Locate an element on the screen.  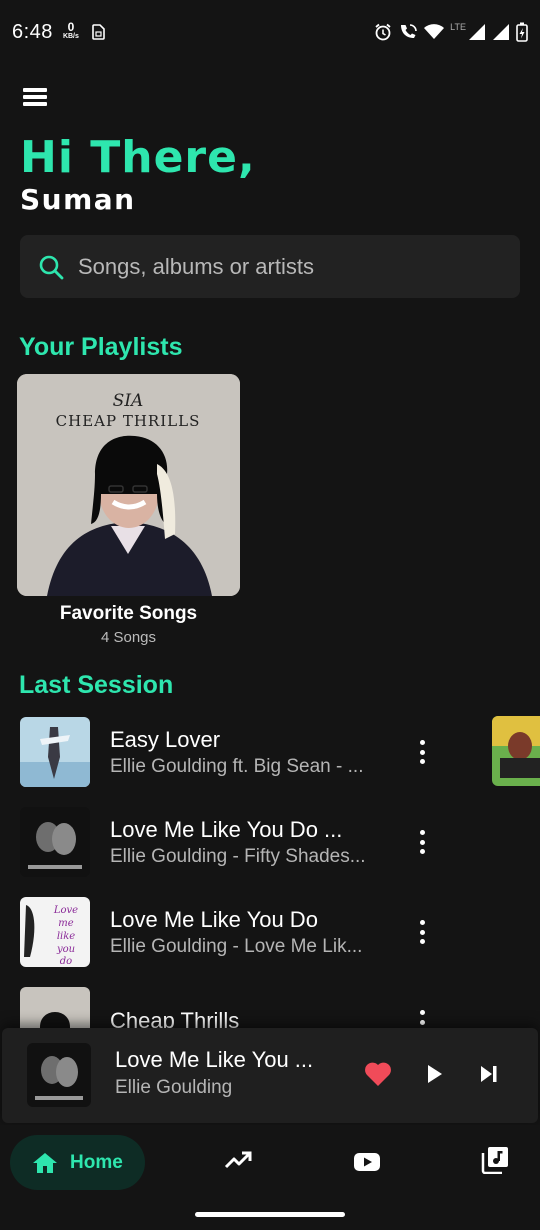
username-label: Suman is located at coordinates (78, 199).